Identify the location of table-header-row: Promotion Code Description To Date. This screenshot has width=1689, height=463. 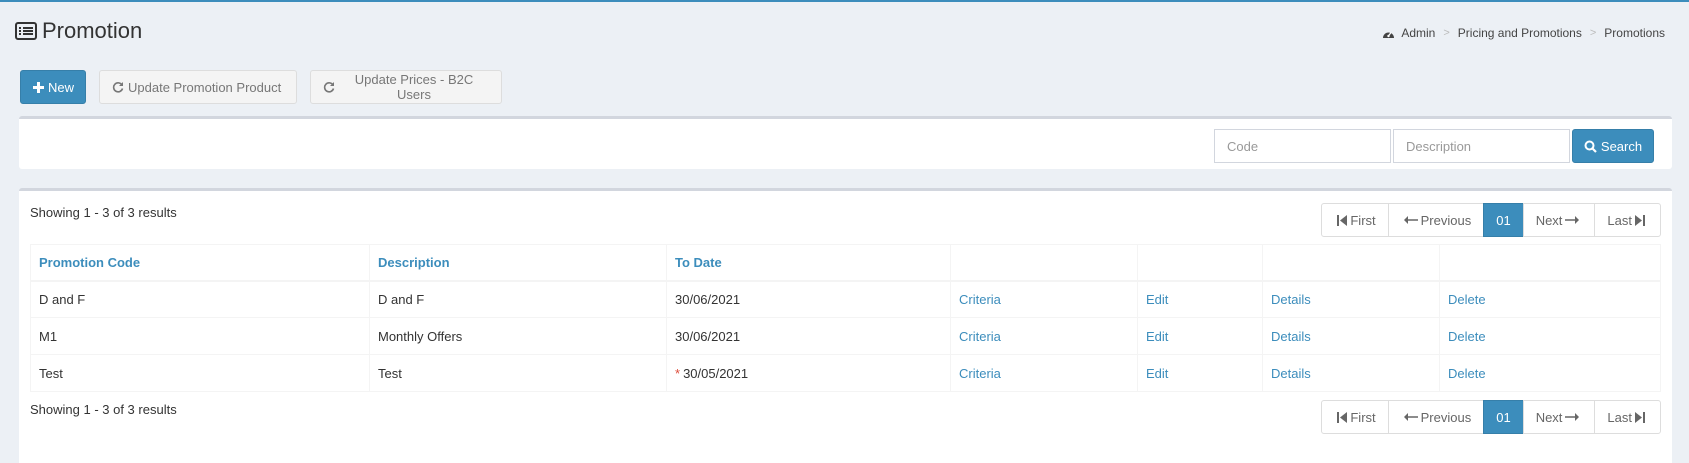
(845, 263).